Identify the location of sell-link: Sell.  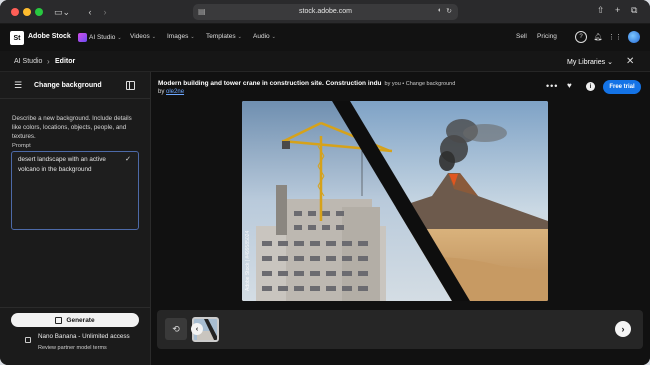
(521, 36).